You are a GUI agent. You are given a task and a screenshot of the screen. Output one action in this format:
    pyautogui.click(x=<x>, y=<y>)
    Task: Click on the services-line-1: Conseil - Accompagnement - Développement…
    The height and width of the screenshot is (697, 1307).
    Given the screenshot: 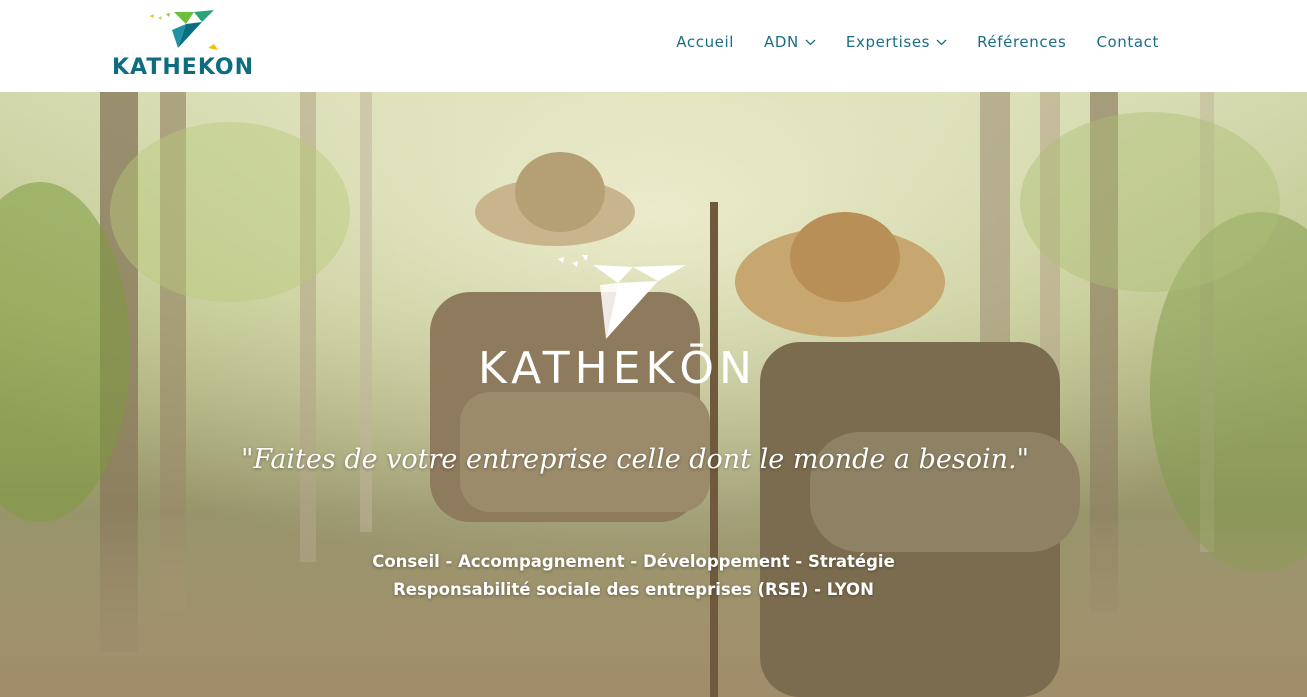 What is the action you would take?
    pyautogui.click(x=633, y=561)
    